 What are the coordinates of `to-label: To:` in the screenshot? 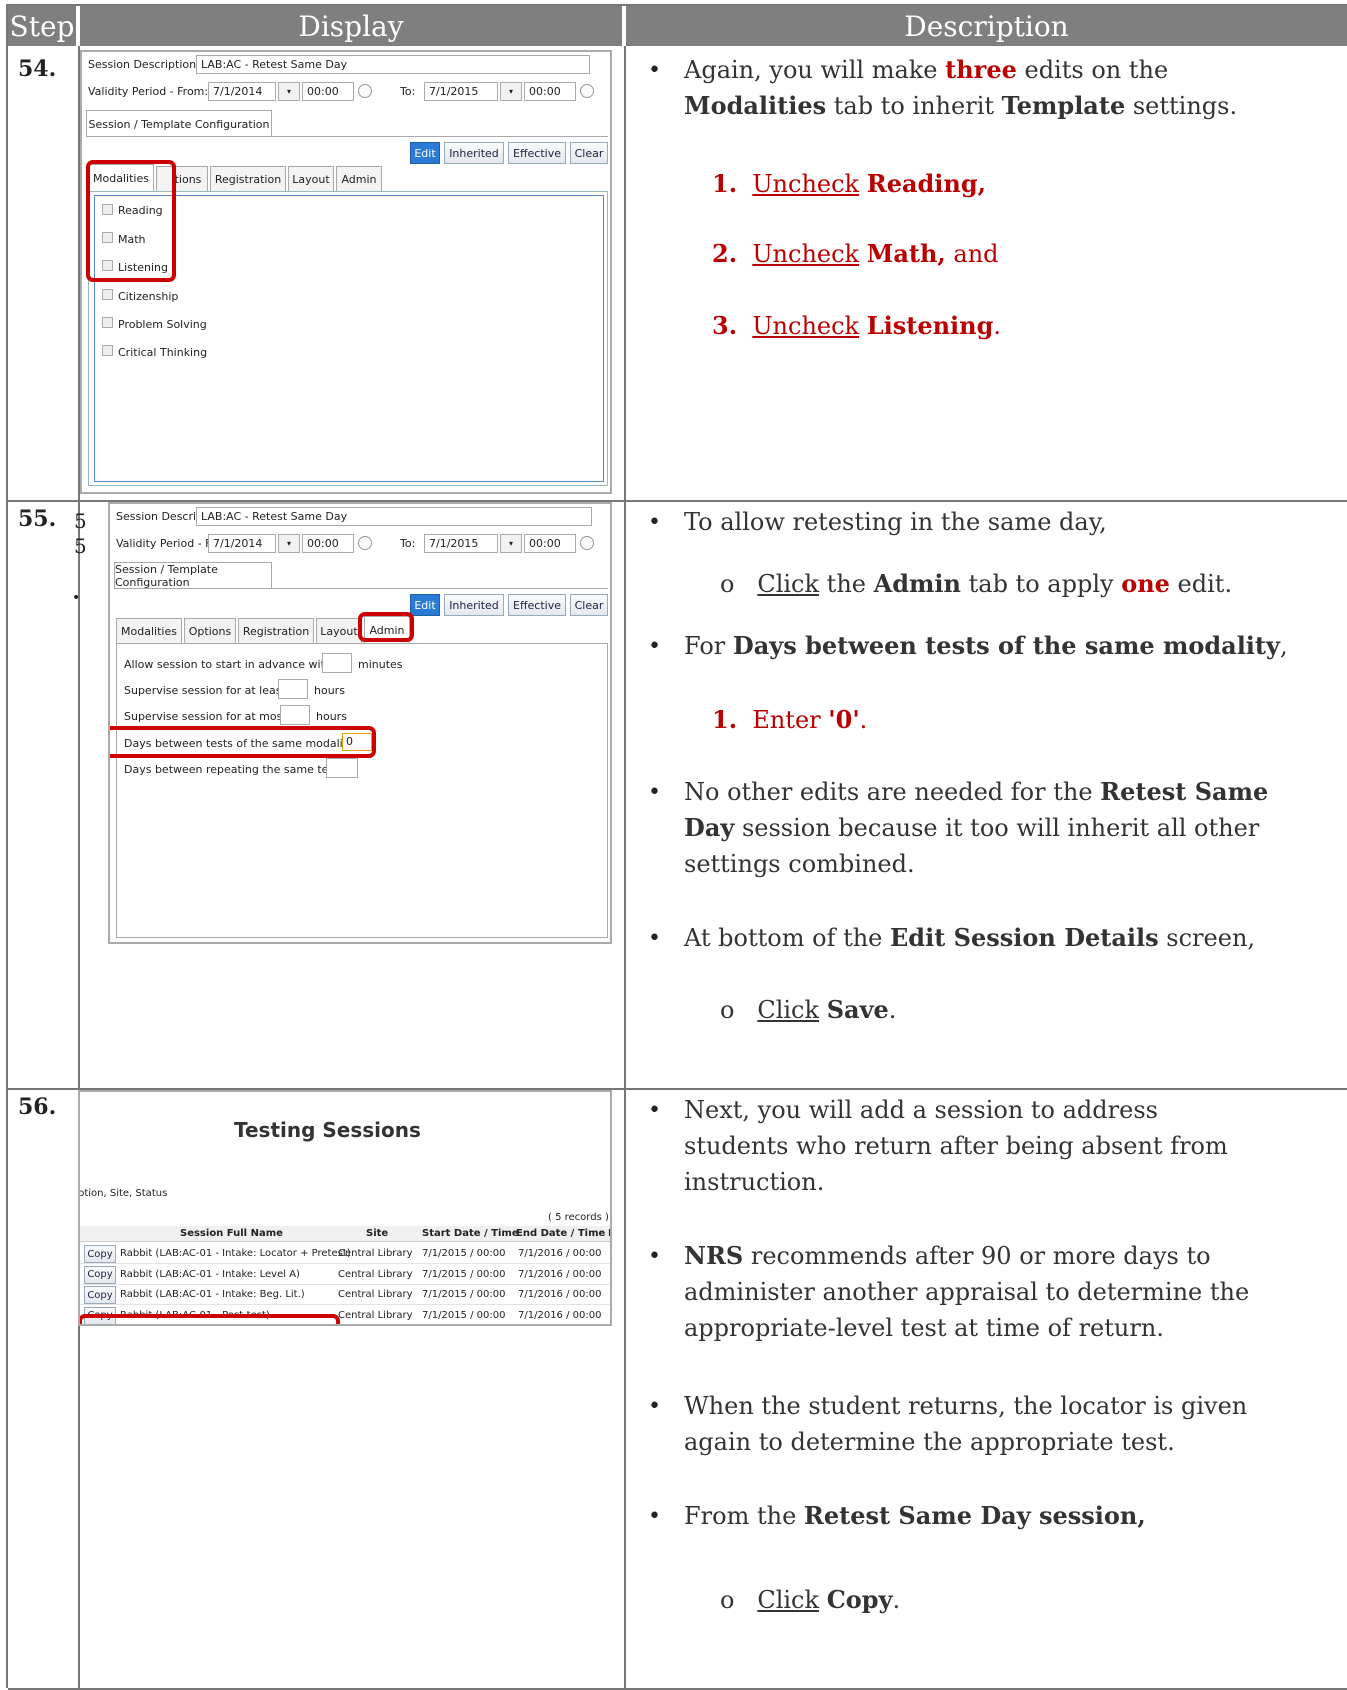 It's located at (408, 91).